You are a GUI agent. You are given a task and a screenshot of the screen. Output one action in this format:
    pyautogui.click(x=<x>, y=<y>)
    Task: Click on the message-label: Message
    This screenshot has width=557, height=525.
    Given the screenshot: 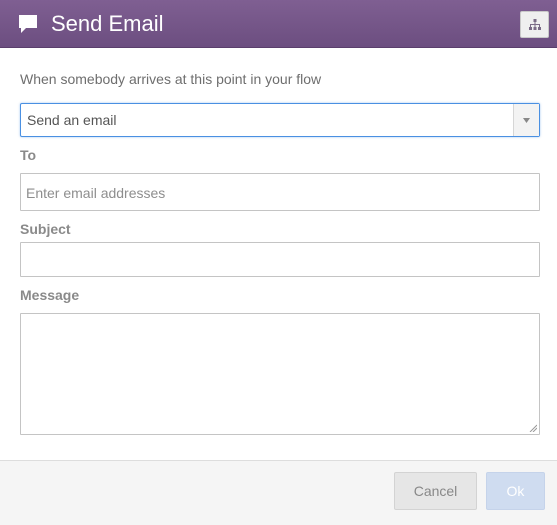 What is the action you would take?
    pyautogui.click(x=50, y=295)
    